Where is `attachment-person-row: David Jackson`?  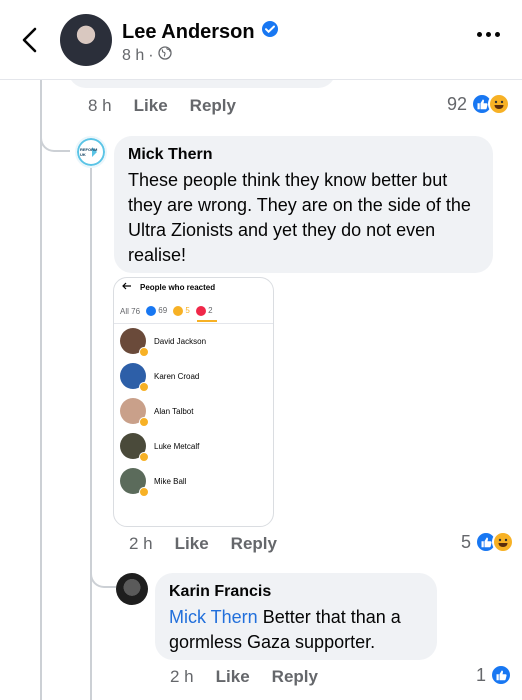
attachment-person-row: David Jackson is located at coordinates (163, 342).